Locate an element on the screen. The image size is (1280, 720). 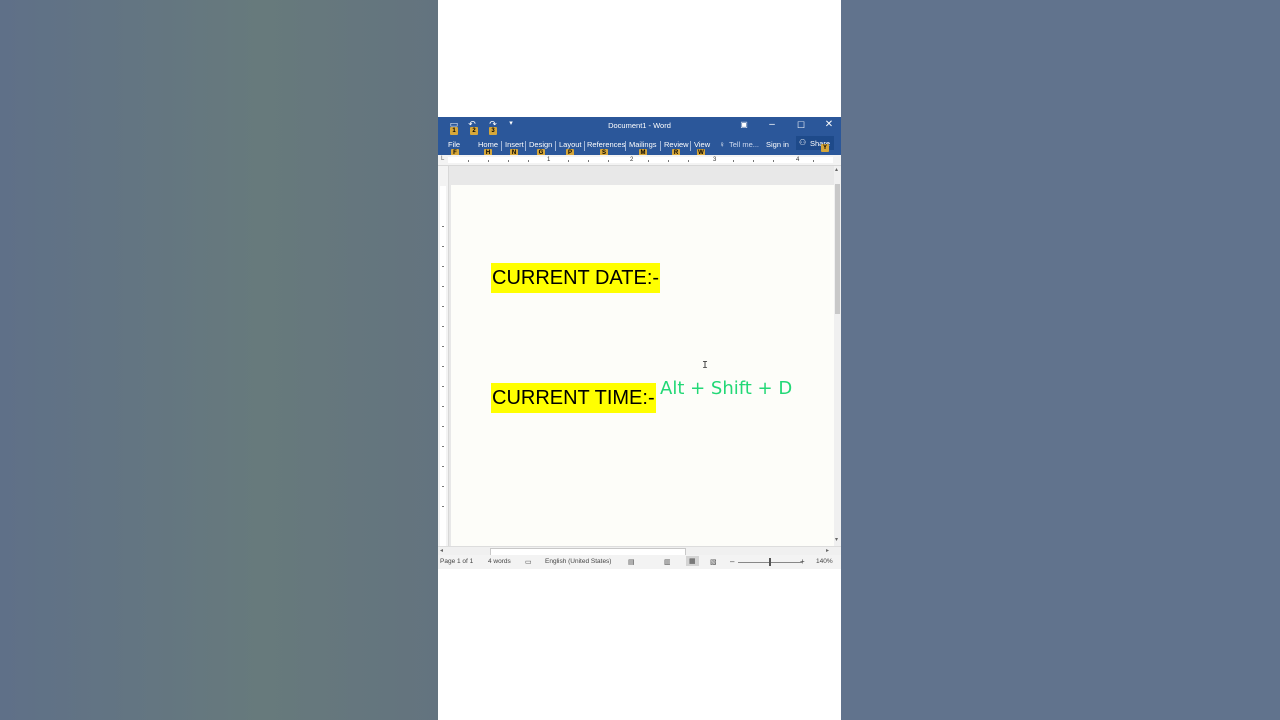
word-count: 4 words is located at coordinates (499, 561).